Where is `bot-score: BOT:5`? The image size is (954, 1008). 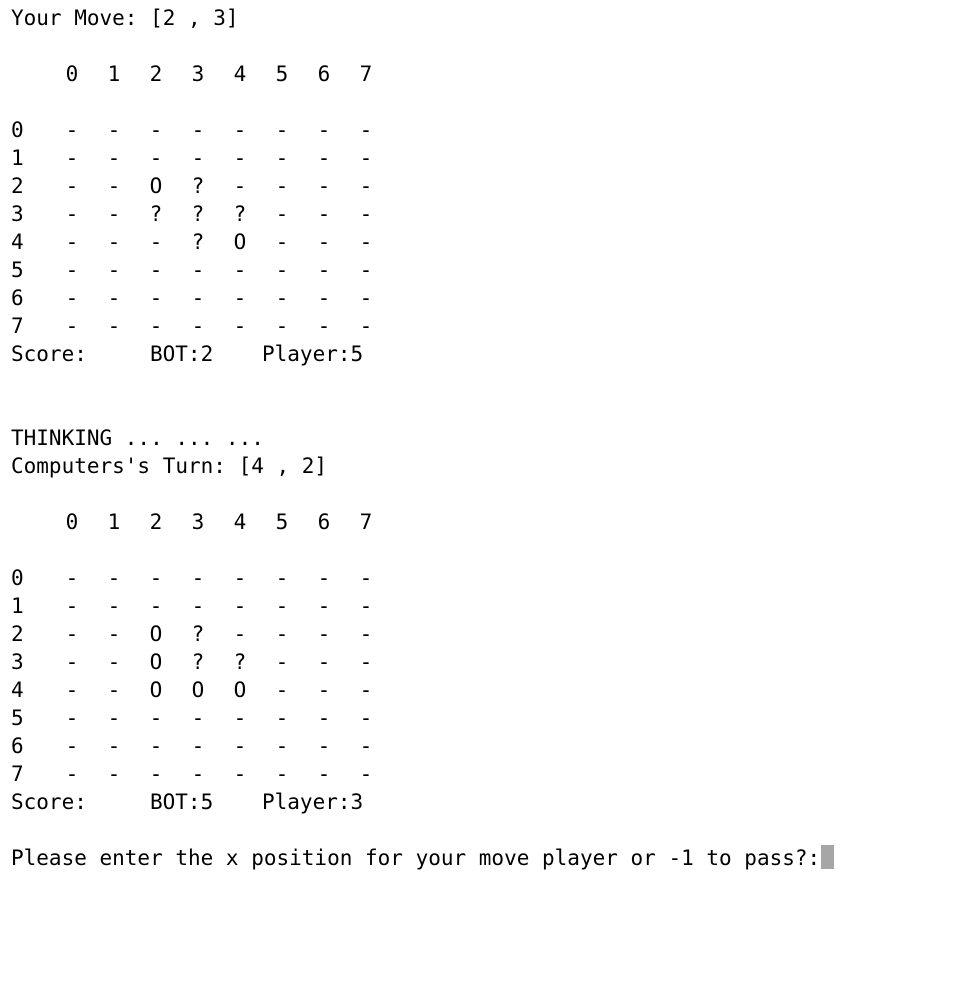
bot-score: BOT:5 is located at coordinates (182, 802).